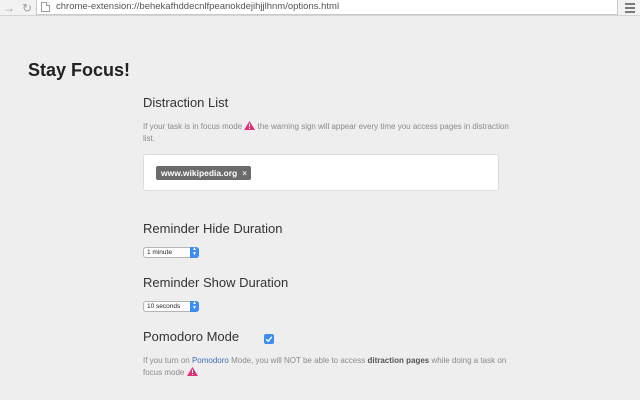  Describe the element at coordinates (321, 172) in the screenshot. I see `distraction-tags-input: www.wikipedia.org ×` at that location.